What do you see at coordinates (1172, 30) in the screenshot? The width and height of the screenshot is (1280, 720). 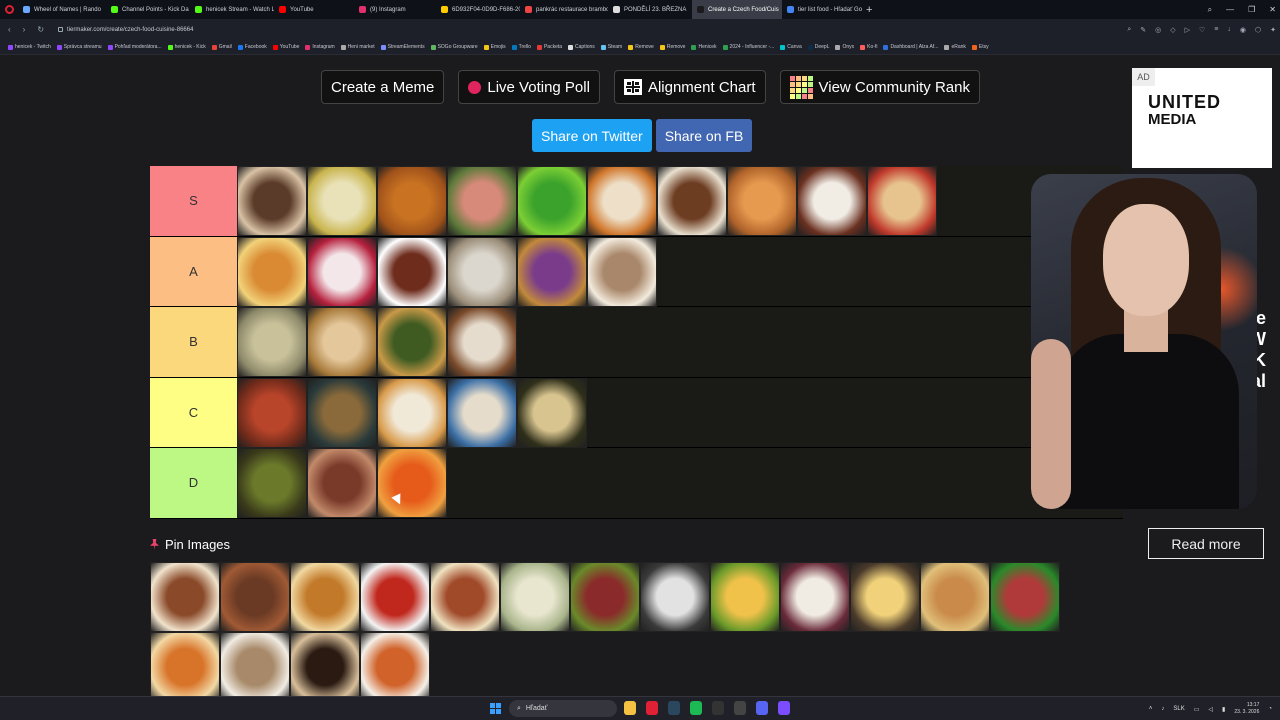 I see `shield-icon: ◇` at bounding box center [1172, 30].